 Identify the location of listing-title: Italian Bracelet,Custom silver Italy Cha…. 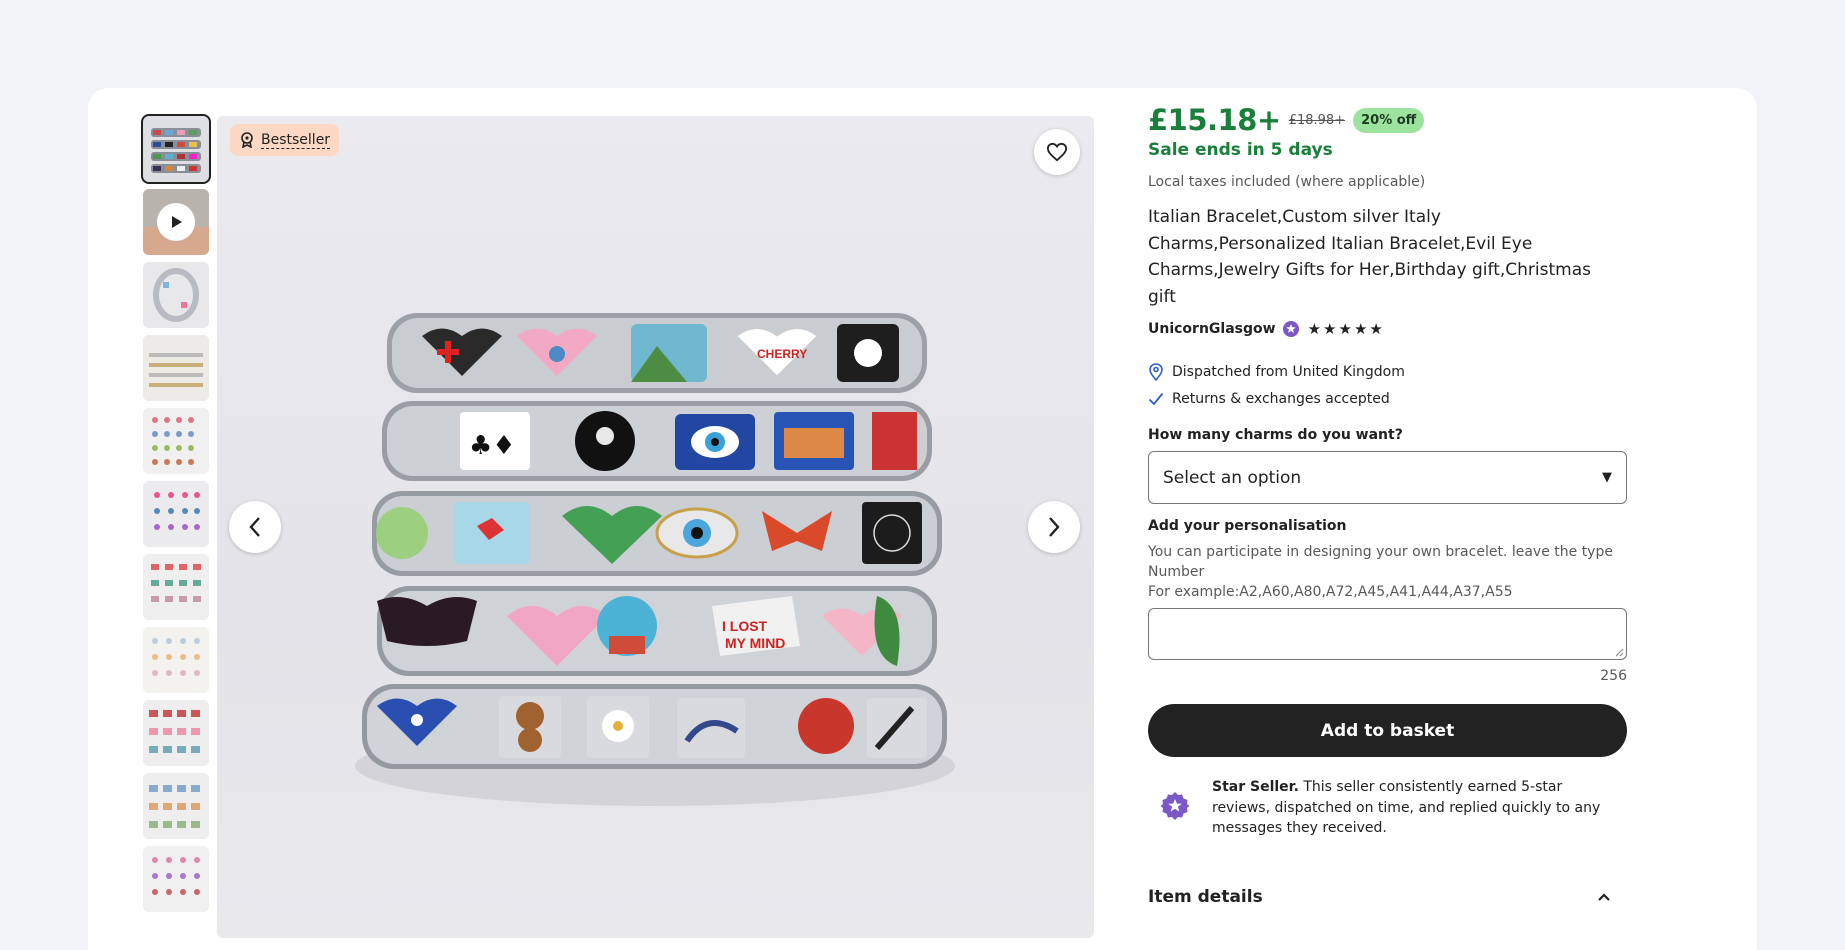
(1369, 257).